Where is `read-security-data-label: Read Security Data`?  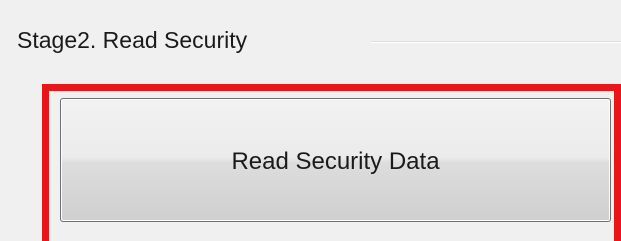
read-security-data-label: Read Security Data is located at coordinates (335, 161).